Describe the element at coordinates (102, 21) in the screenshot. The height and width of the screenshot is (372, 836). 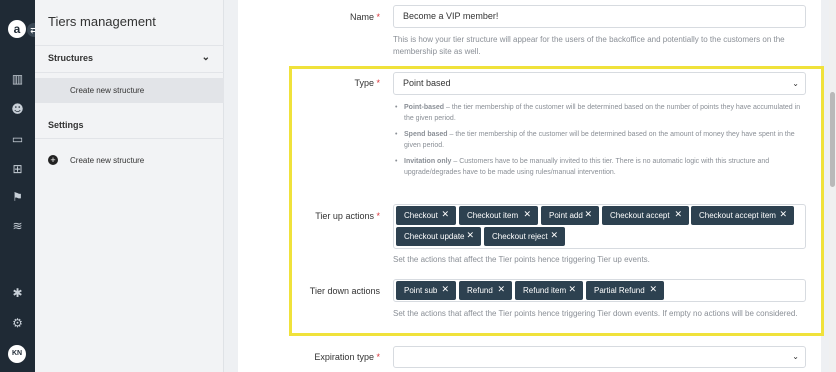
I see `sidebar-title: Tiers management` at that location.